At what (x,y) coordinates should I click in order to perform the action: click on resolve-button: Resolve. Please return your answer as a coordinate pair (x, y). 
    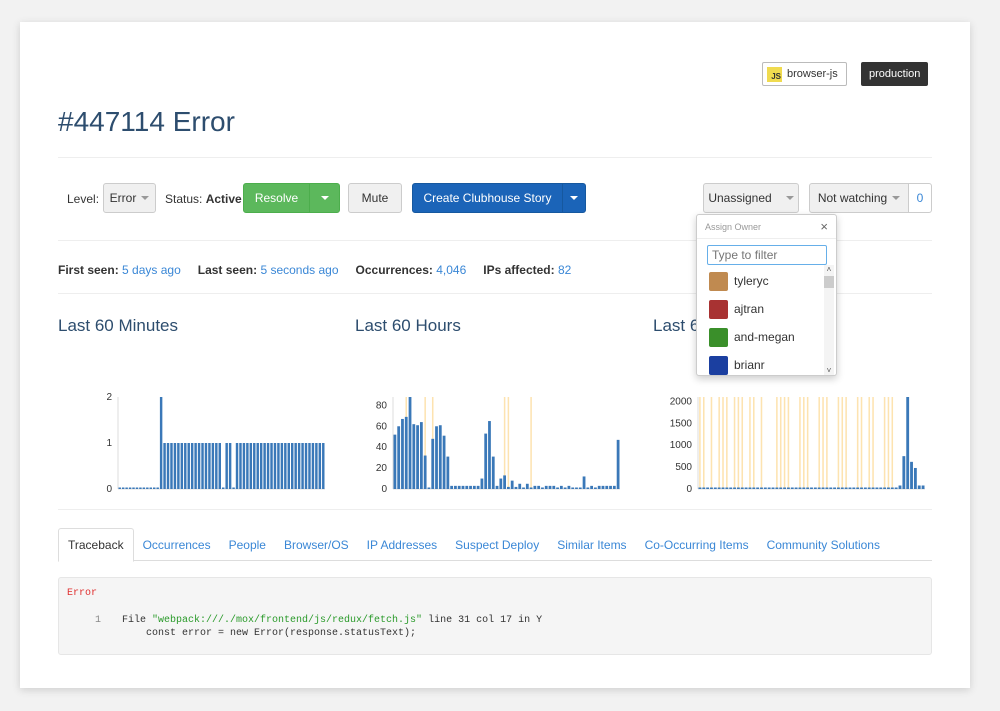
    Looking at the image, I should click on (276, 198).